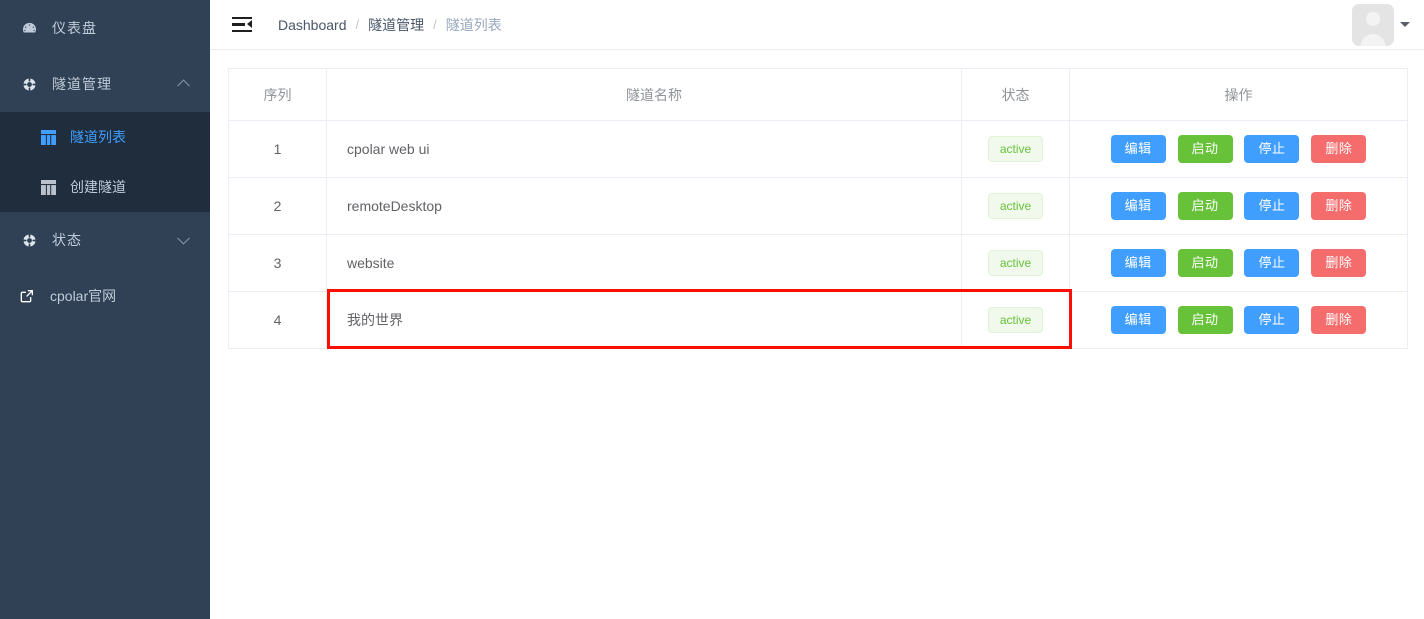 The image size is (1424, 619). I want to click on table-head: 序列 隧道名称 状态 操作, so click(818, 94).